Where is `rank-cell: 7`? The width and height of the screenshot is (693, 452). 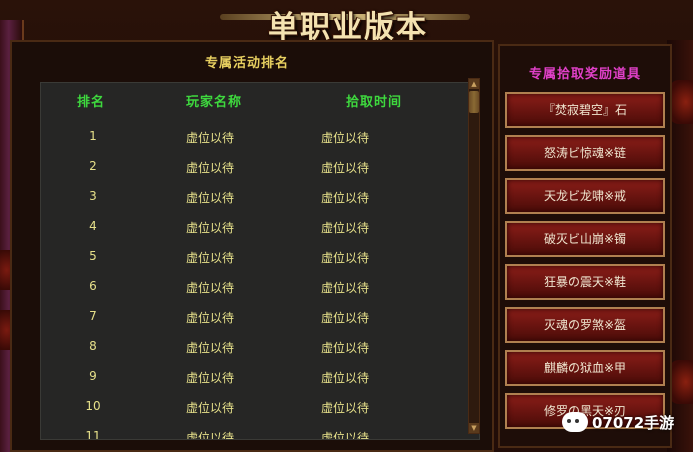 rank-cell: 7 is located at coordinates (93, 316).